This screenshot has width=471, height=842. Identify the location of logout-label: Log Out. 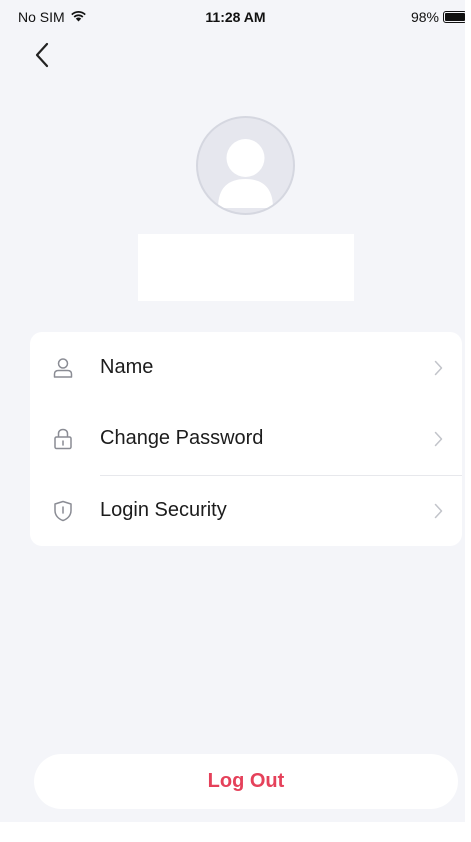
(246, 781).